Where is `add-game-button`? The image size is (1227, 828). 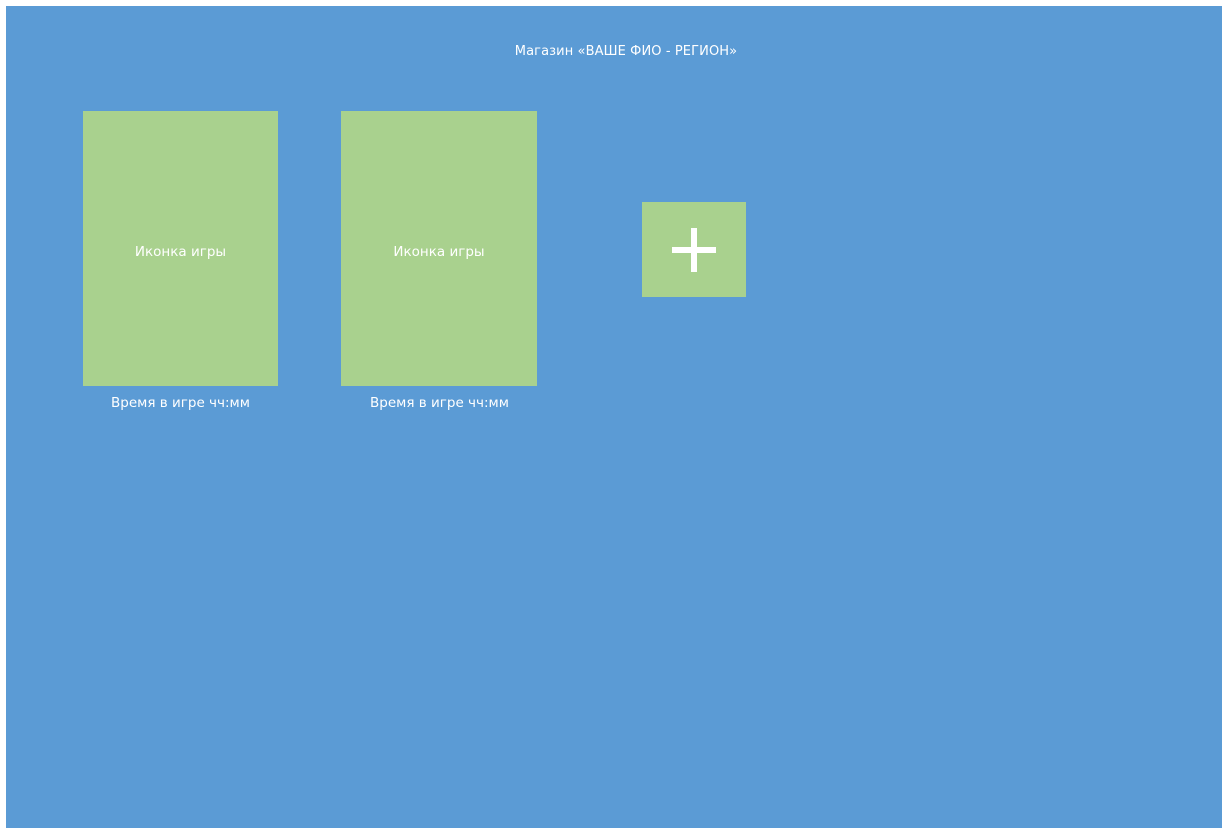 add-game-button is located at coordinates (694, 249).